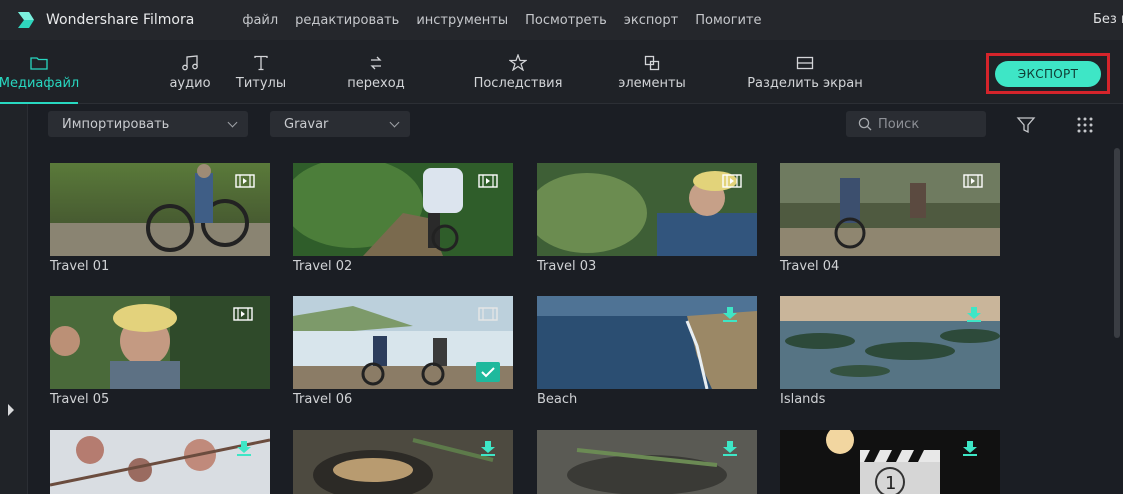  I want to click on tab-elements-label: элементы, so click(652, 83).